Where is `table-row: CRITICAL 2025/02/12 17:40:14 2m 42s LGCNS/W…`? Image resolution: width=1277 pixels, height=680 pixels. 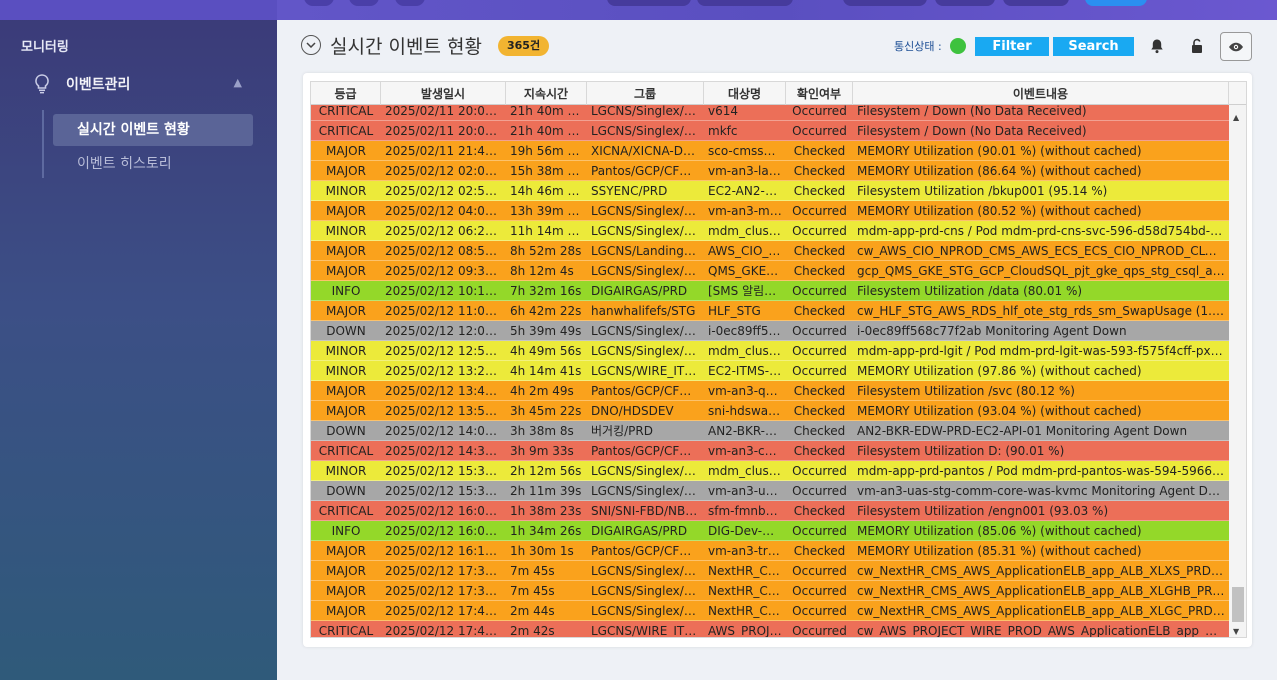 table-row: CRITICAL 2025/02/12 17:40:14 2m 42s LGCNS/W… is located at coordinates (770, 629).